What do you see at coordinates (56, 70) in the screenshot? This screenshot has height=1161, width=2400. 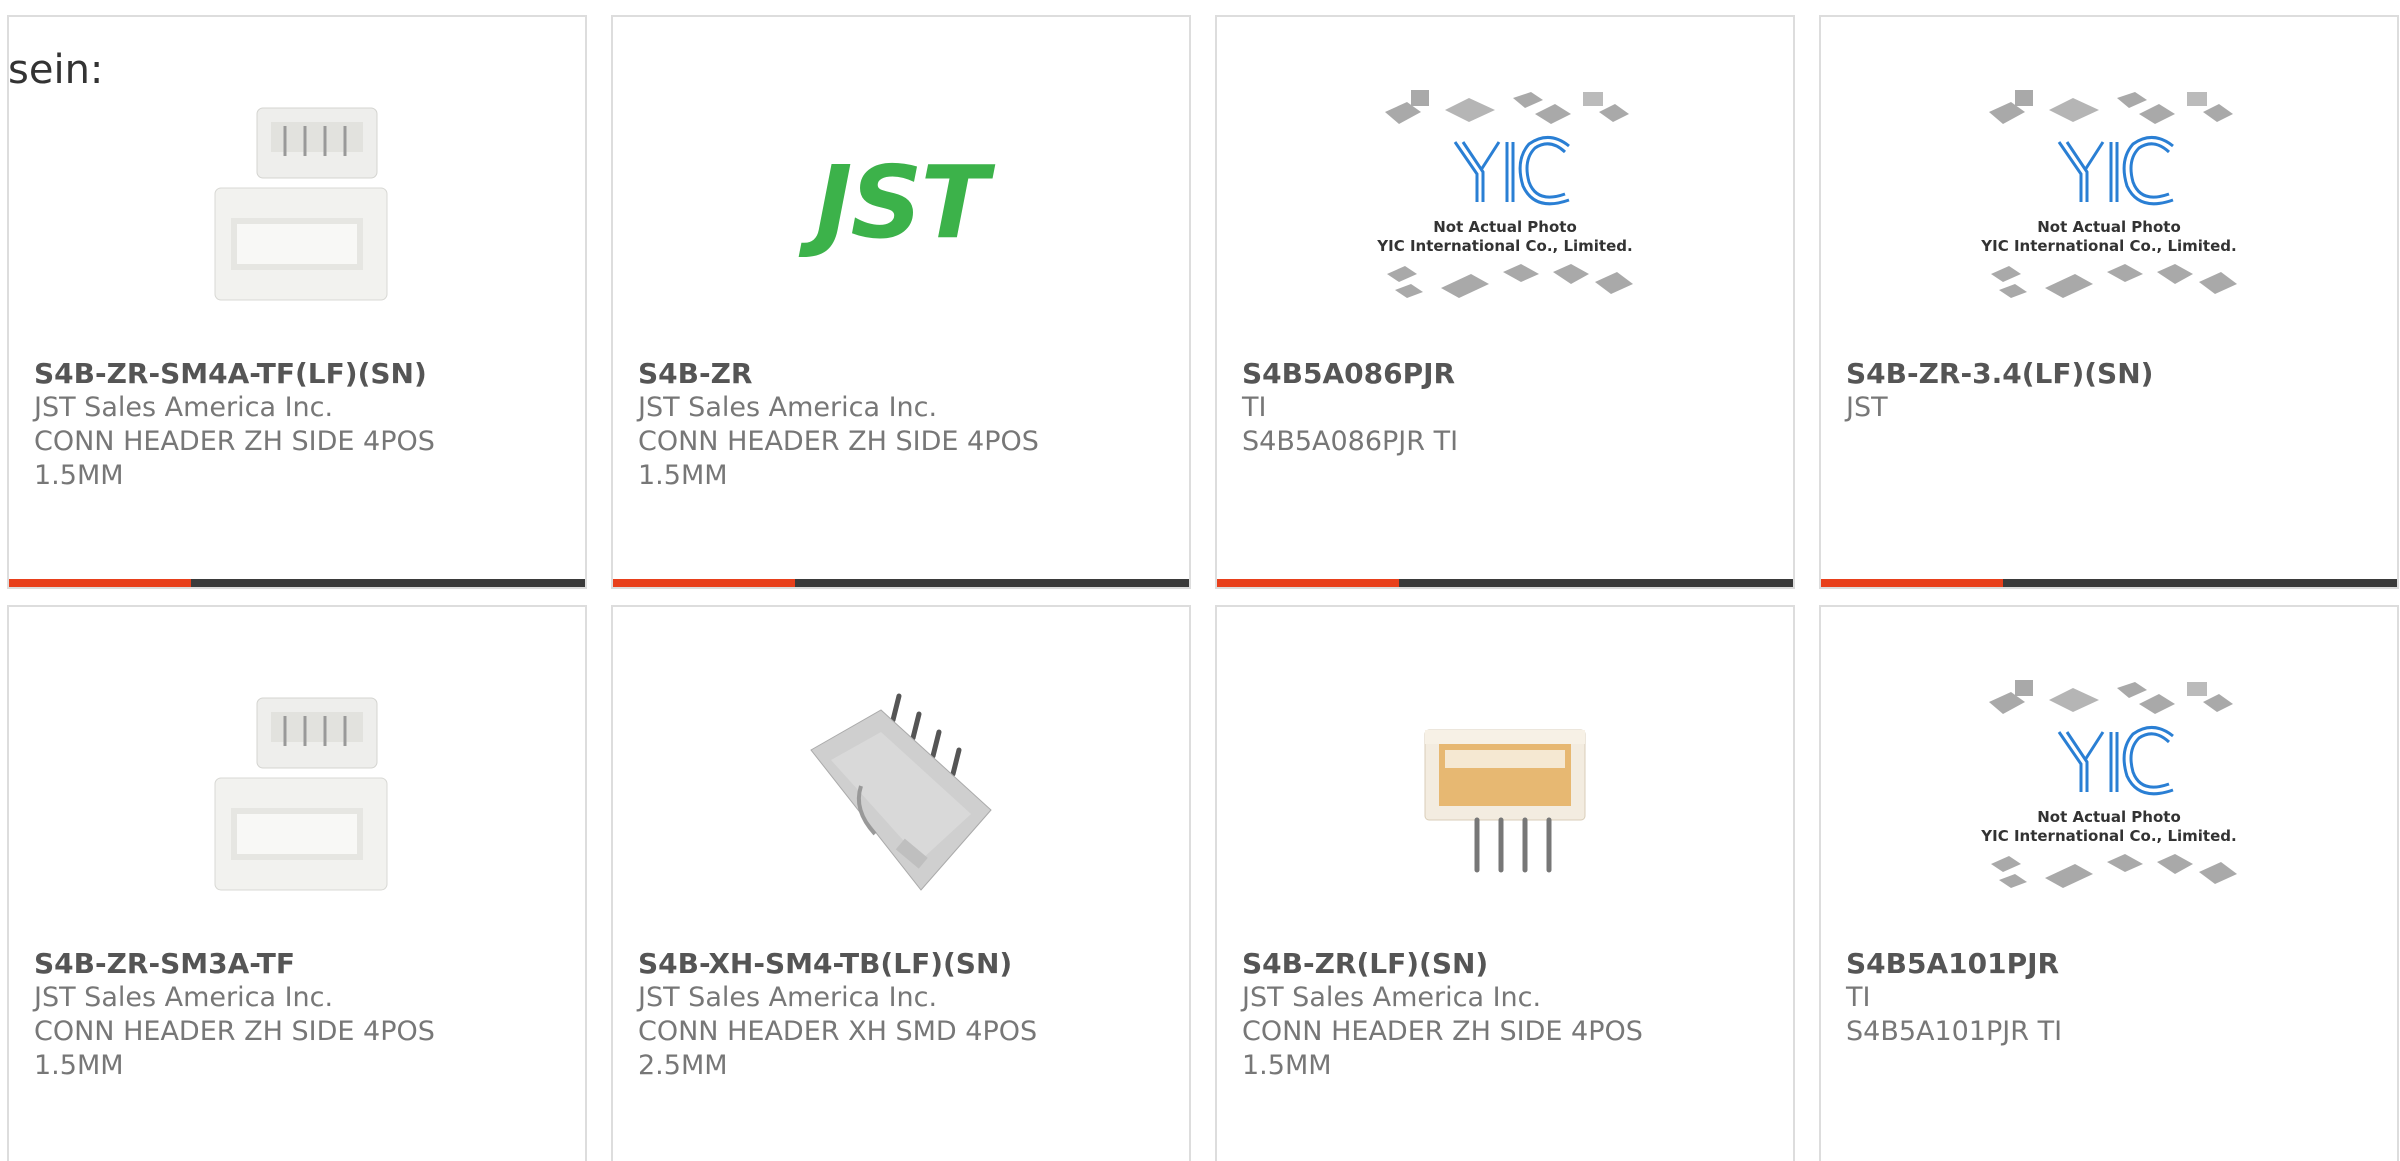 I see `intro-text: sein:` at bounding box center [56, 70].